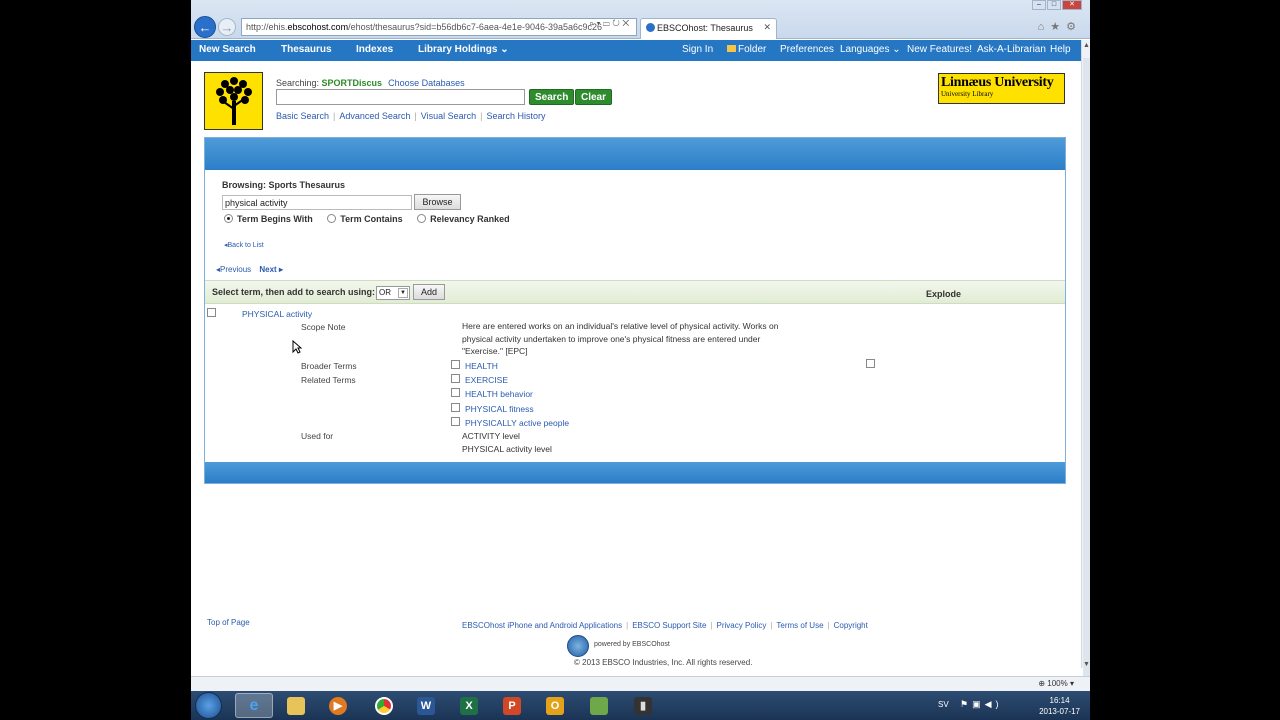 This screenshot has height=720, width=1280. What do you see at coordinates (1059, 706) in the screenshot?
I see `clock: 16:14 2013-07-17` at bounding box center [1059, 706].